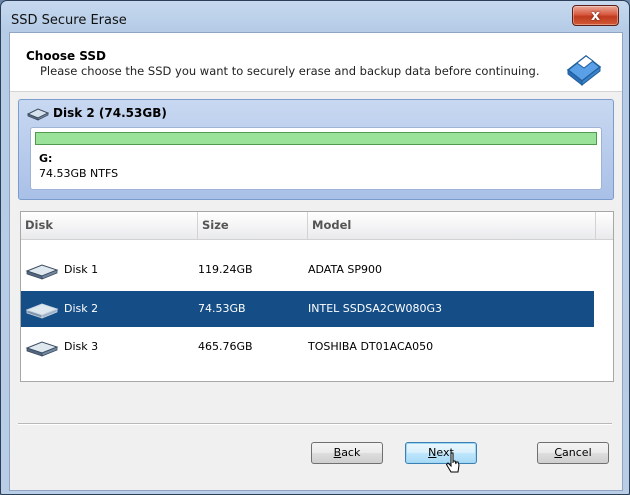 This screenshot has width=630, height=495. What do you see at coordinates (110, 113) in the screenshot?
I see `selected-disk-title: Disk 2 (74.53GB)` at bounding box center [110, 113].